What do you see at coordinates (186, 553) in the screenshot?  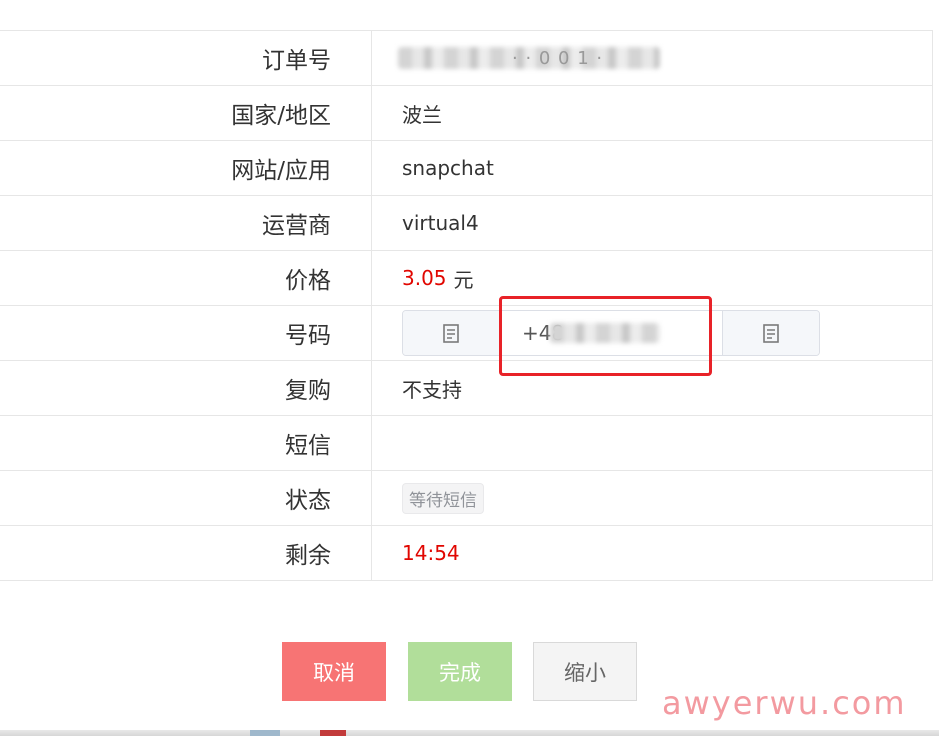 I see `label-remaining: 剩余` at bounding box center [186, 553].